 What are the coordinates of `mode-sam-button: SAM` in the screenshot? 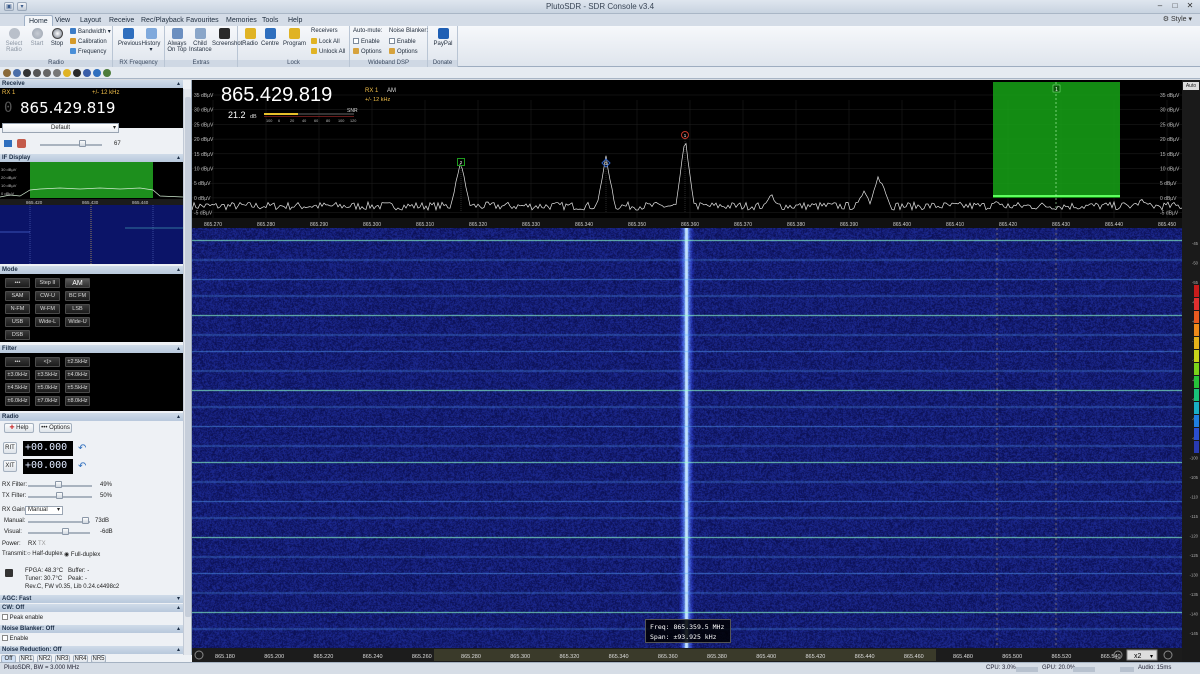 It's located at (17, 296).